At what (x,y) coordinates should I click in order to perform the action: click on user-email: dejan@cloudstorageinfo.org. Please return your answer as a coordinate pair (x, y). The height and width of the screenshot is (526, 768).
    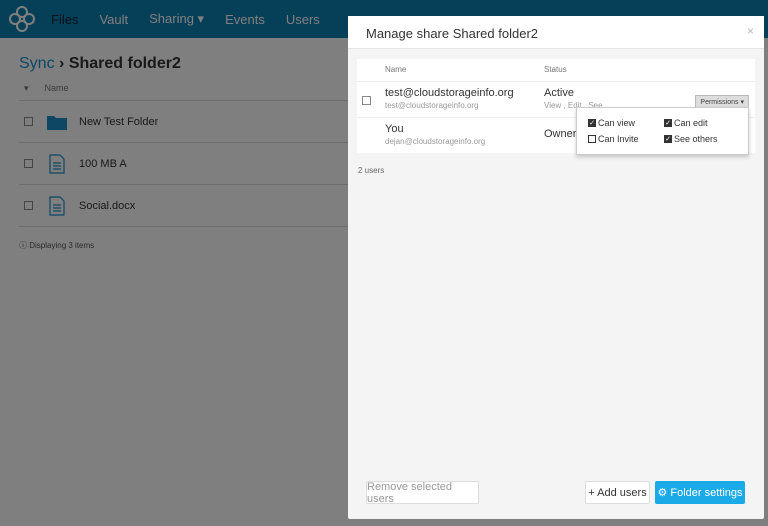
    Looking at the image, I should click on (435, 141).